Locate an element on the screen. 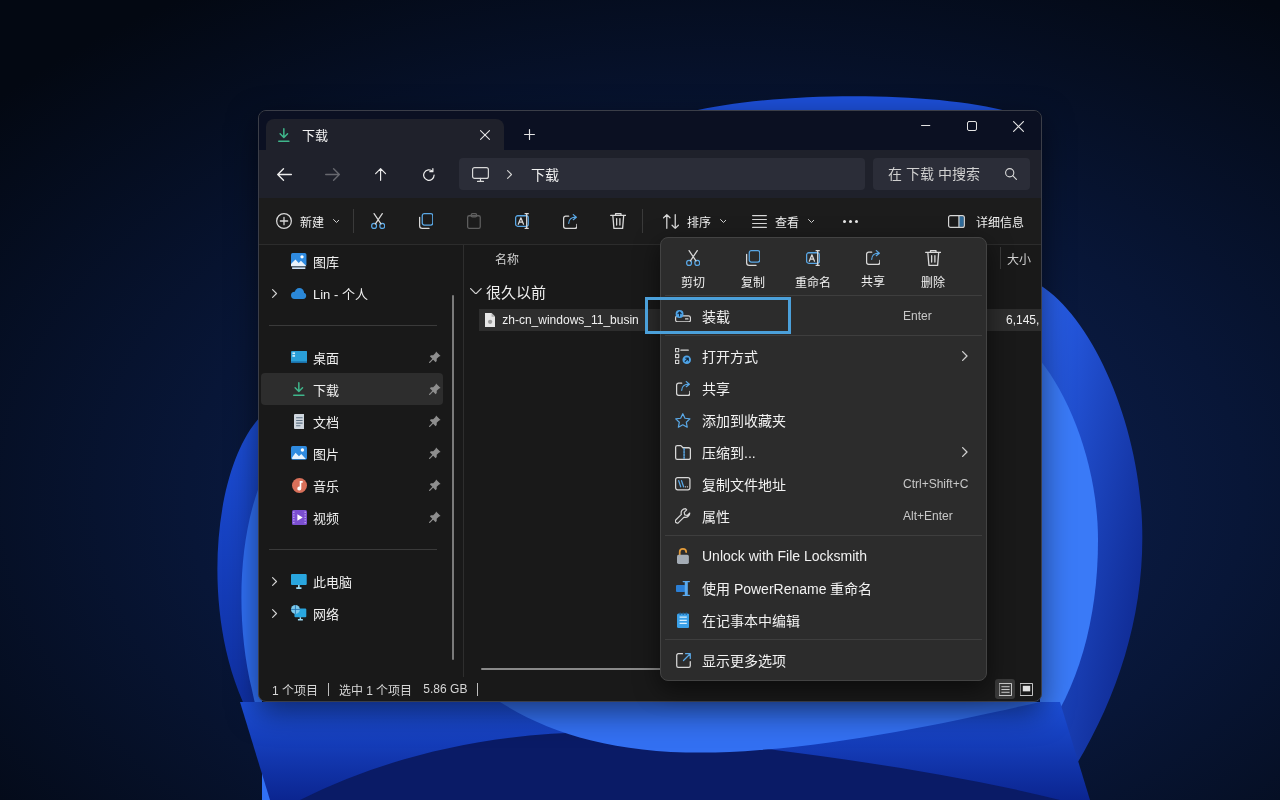 The width and height of the screenshot is (1280, 800). notepad-icon is located at coordinates (683, 620).